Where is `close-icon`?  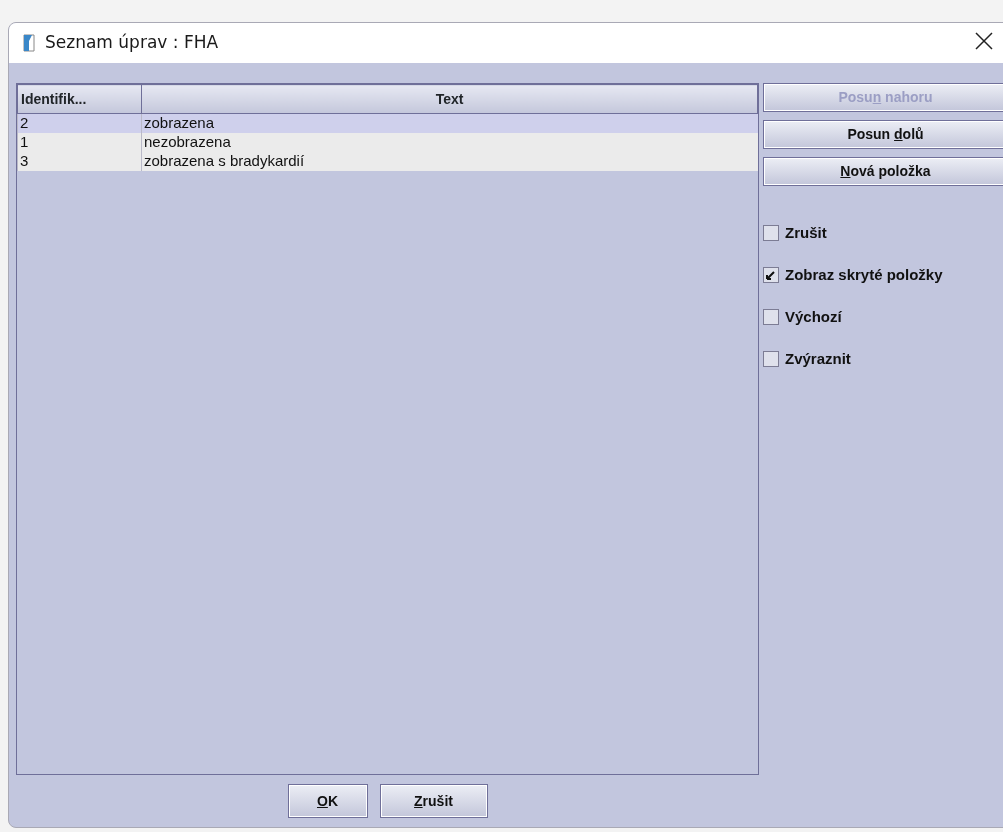
close-icon is located at coordinates (984, 41).